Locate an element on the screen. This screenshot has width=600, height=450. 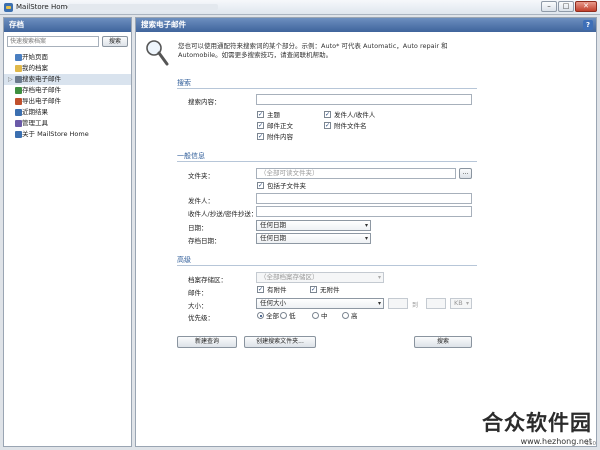
help-icon: ? is located at coordinates (588, 25).